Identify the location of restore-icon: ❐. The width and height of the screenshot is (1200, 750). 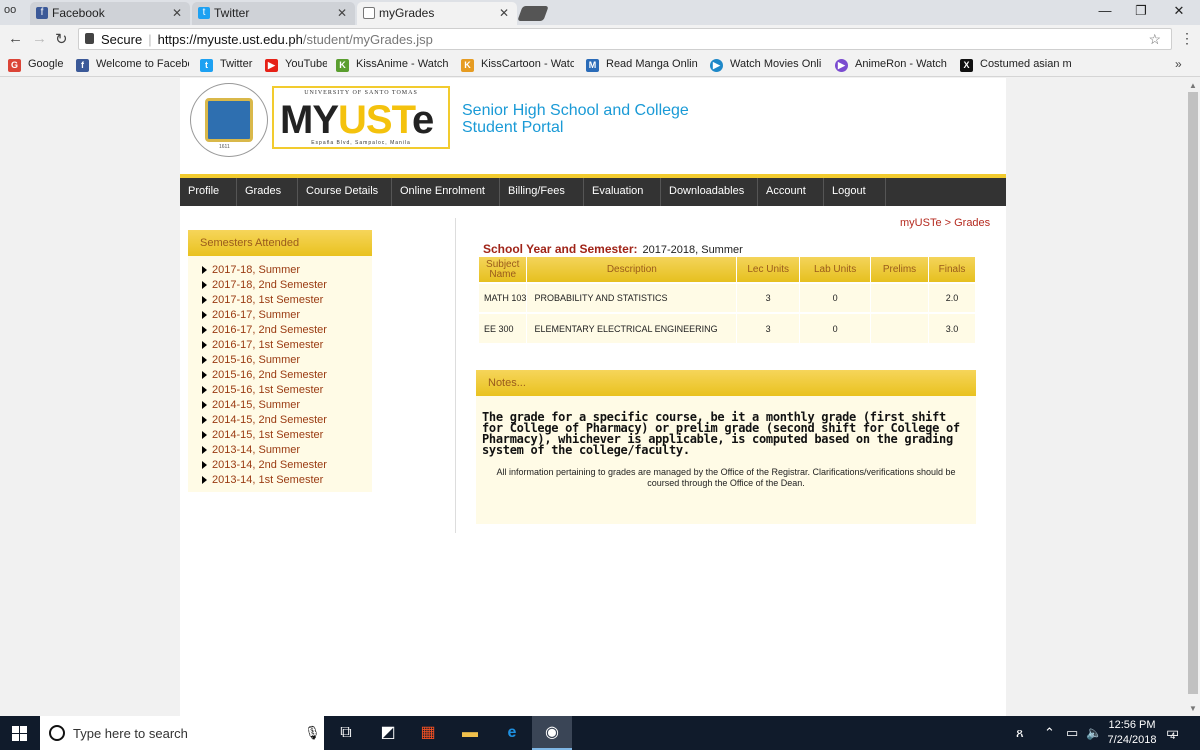
(1141, 11).